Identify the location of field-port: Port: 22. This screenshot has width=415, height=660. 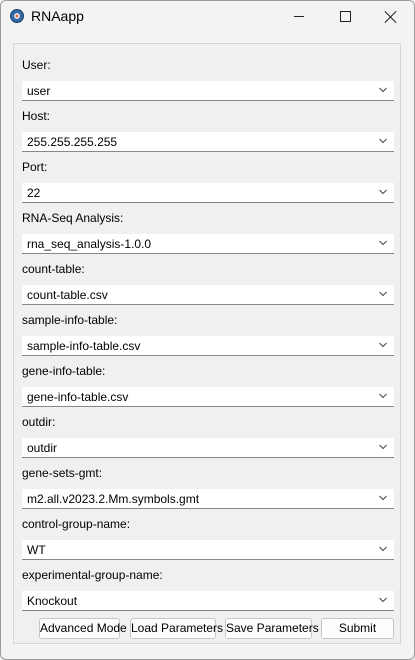
(208, 184).